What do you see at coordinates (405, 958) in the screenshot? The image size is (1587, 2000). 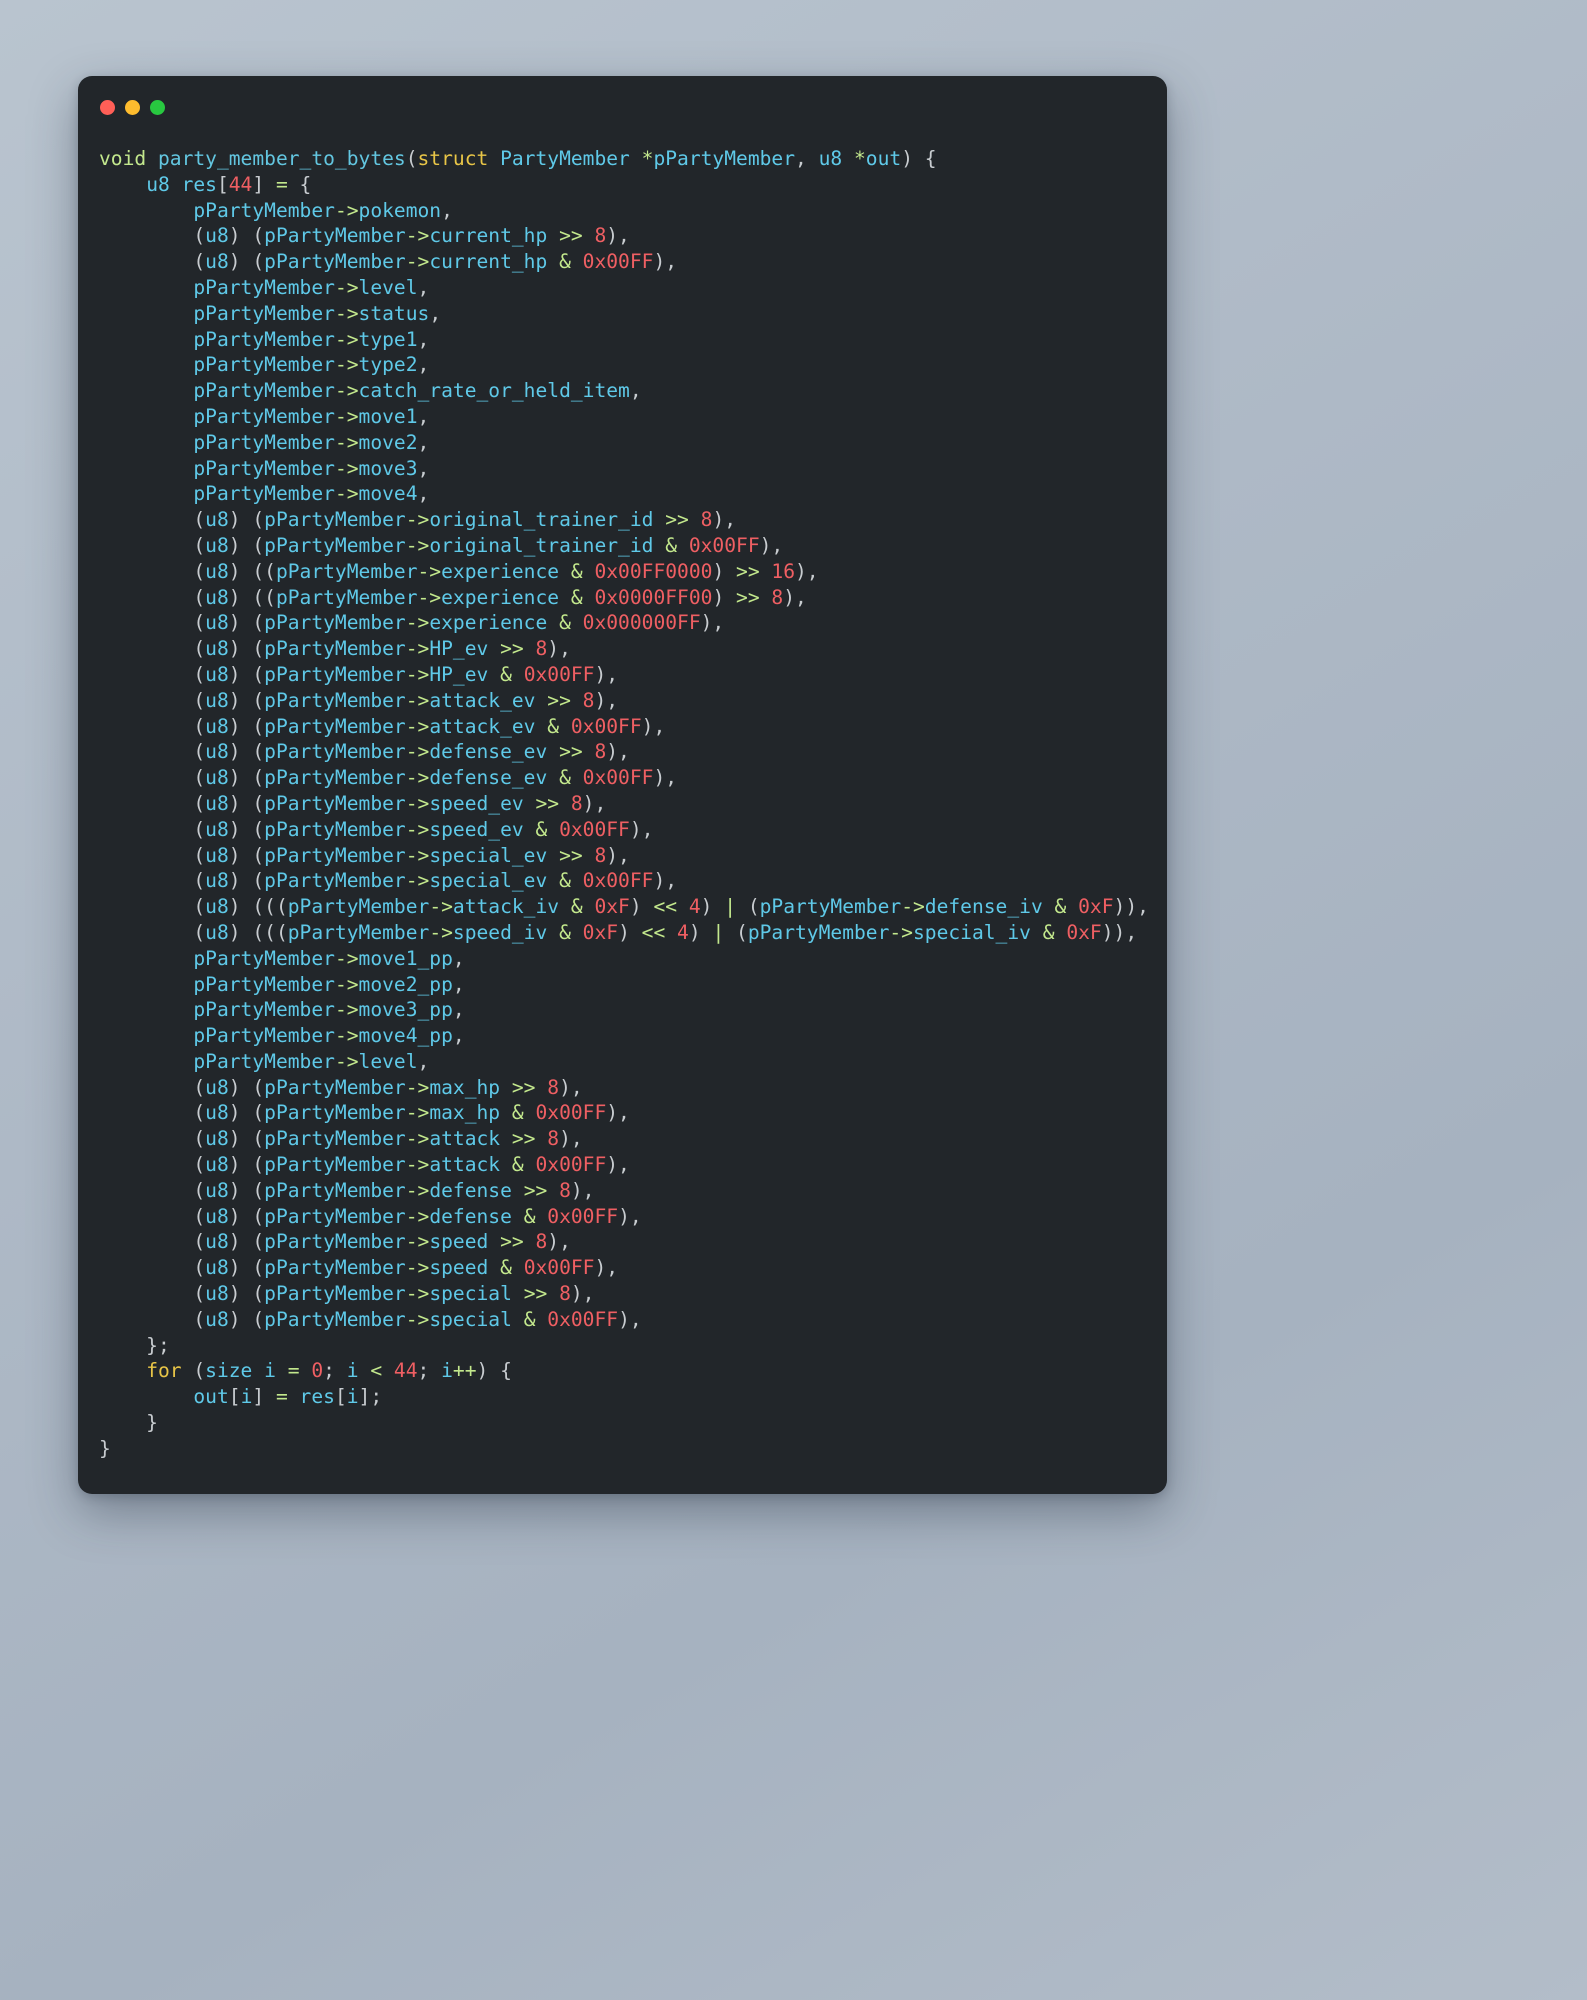 I see `code-token: move1_pp` at bounding box center [405, 958].